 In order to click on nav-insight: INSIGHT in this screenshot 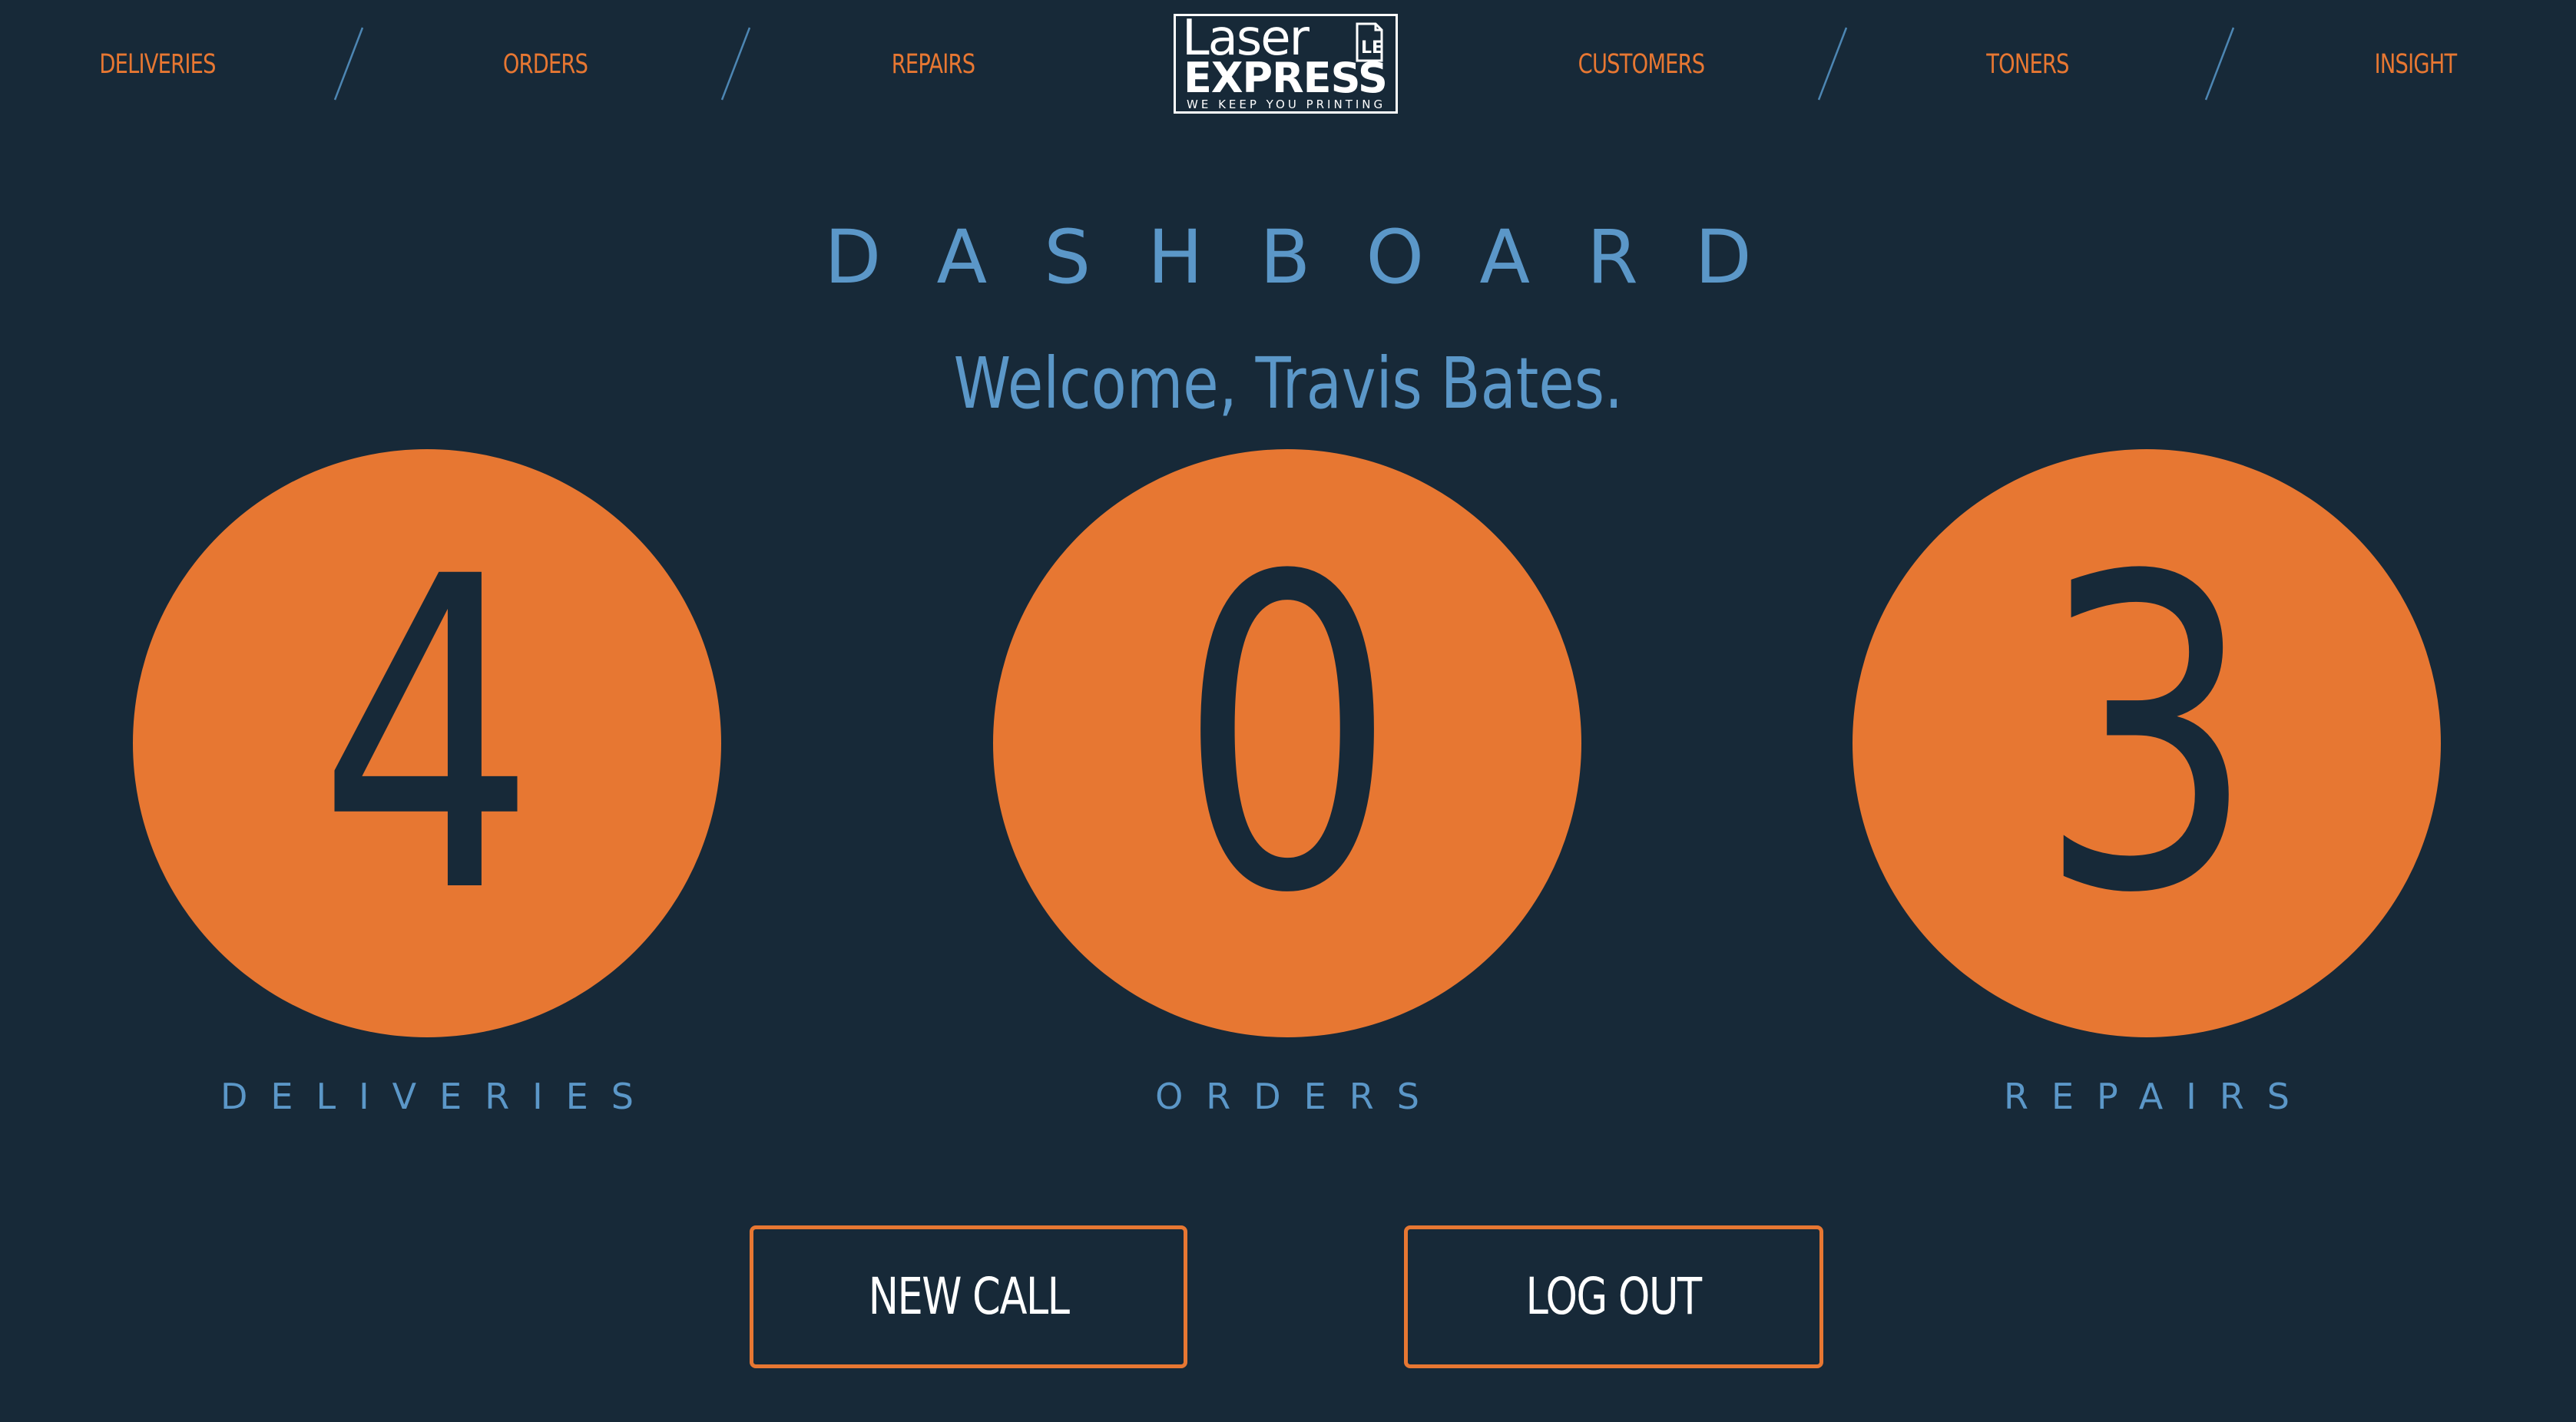, I will do `click(2415, 64)`.